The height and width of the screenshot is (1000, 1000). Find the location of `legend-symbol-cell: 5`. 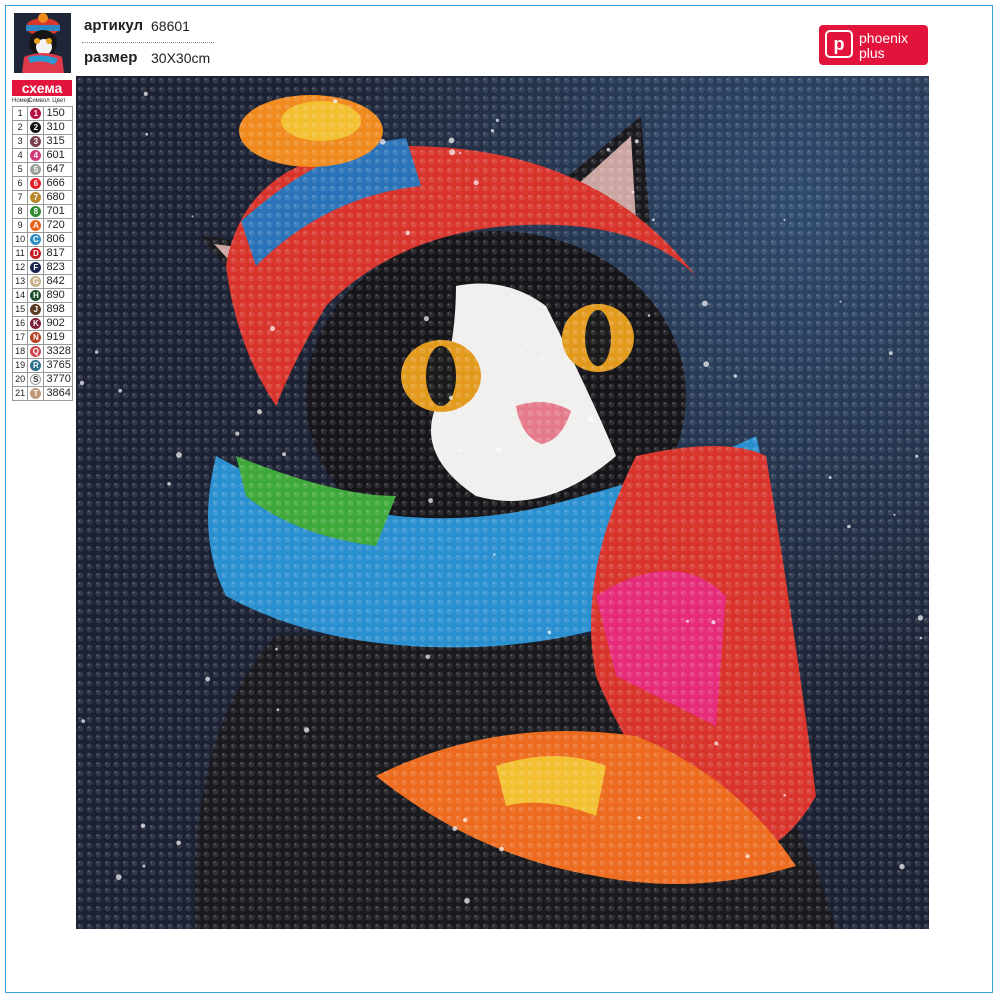

legend-symbol-cell: 5 is located at coordinates (36, 169).